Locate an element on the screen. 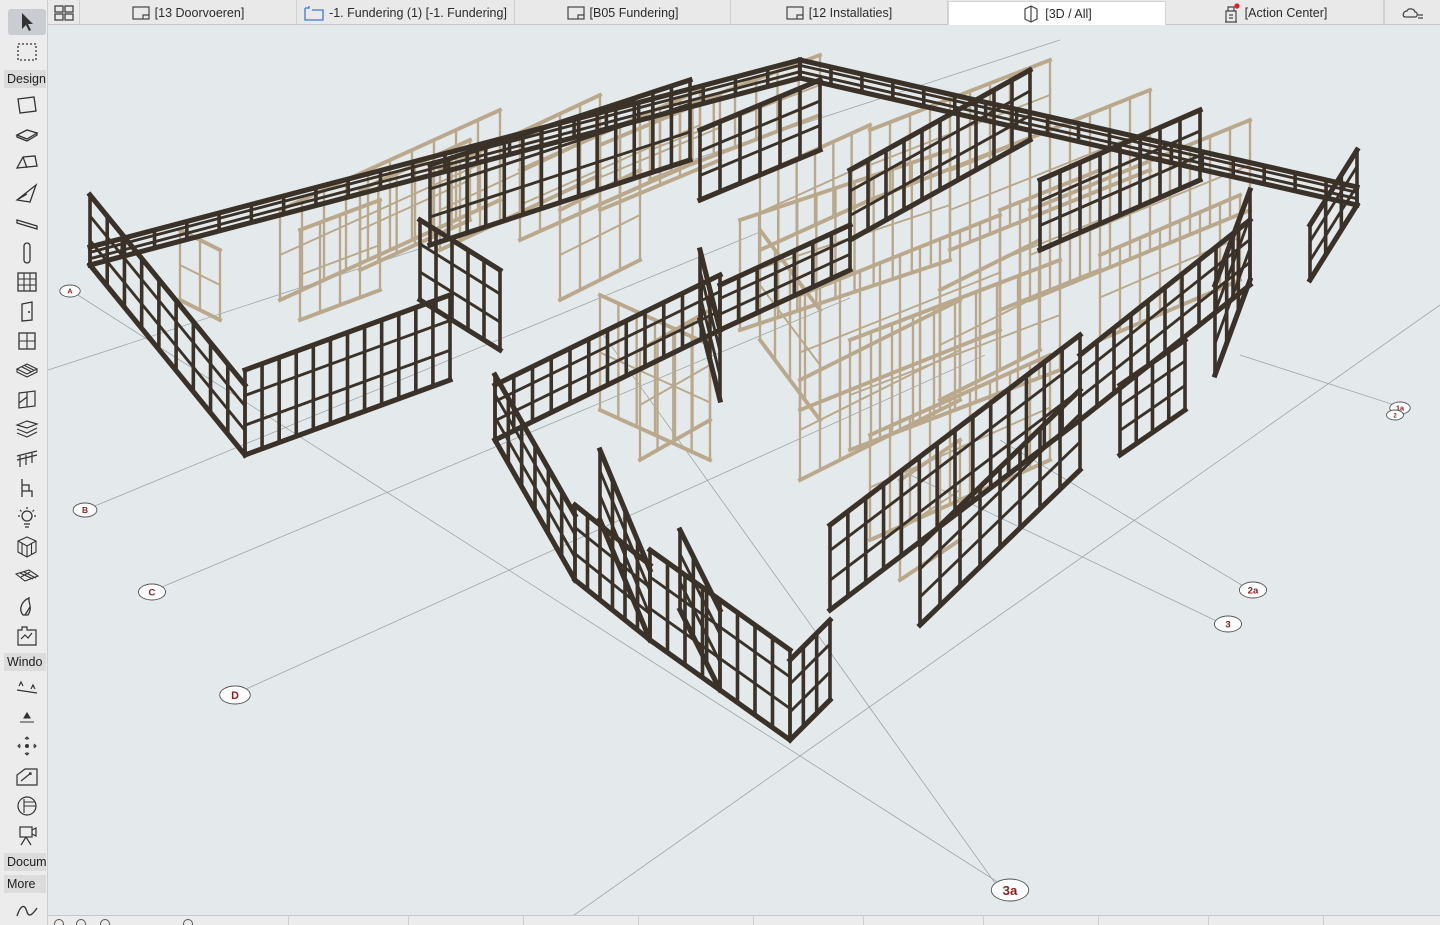 This screenshot has height=925, width=1440. tab-label: [B05 Fundering] is located at coordinates (634, 12).